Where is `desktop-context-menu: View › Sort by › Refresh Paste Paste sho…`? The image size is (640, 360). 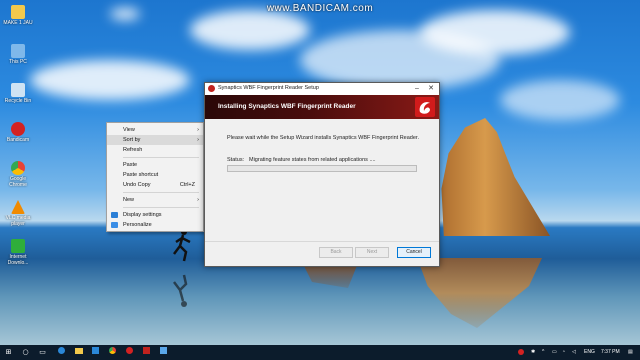
desktop-context-menu: View › Sort by › Refresh Paste Paste sho… is located at coordinates (155, 177).